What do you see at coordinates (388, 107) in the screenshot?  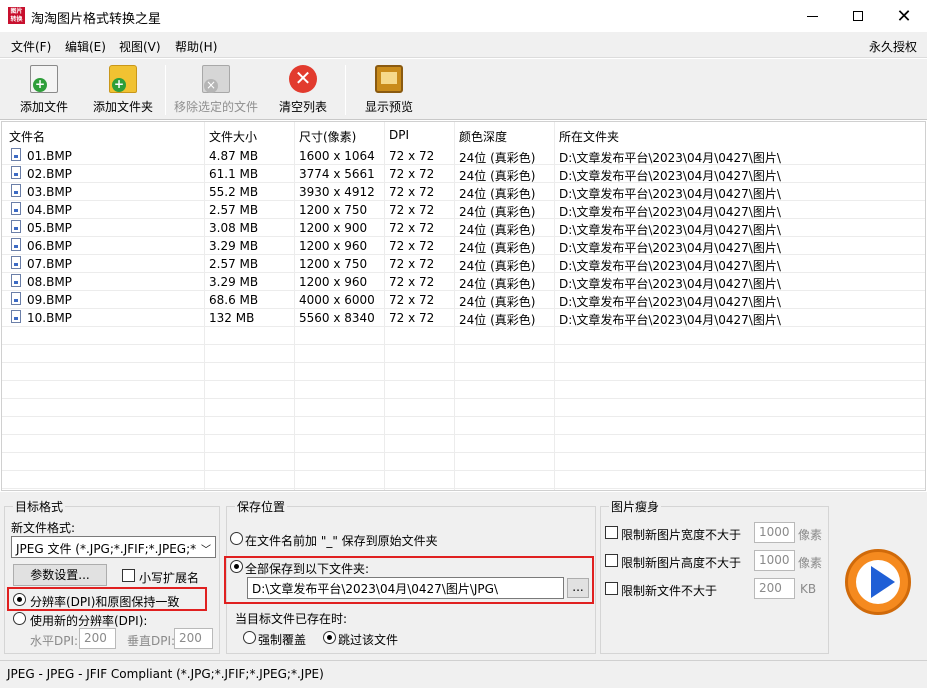 I see `show-preview-label: 显示预览` at bounding box center [388, 107].